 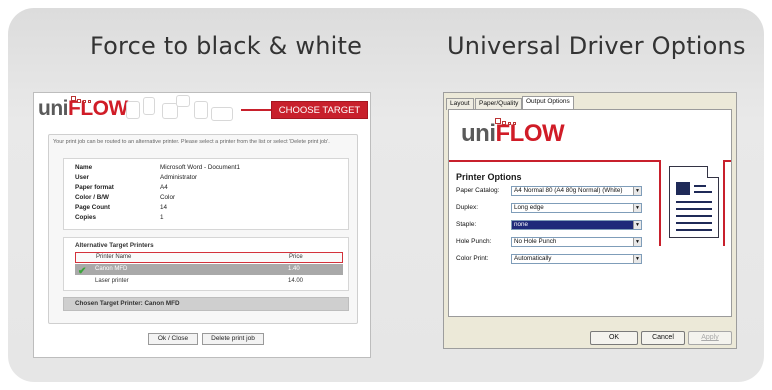 I want to click on printer-row-canon-mfd: ✔ Canon MFD 1.40, so click(x=209, y=270).